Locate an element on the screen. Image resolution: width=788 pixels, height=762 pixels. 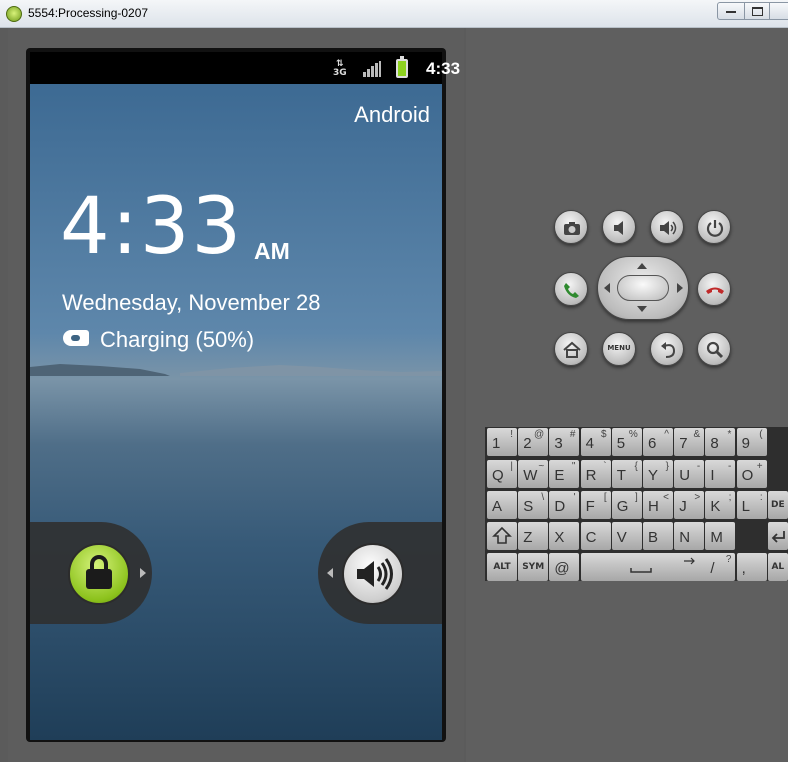
key-2: 2 @ is located at coordinates (533, 442).